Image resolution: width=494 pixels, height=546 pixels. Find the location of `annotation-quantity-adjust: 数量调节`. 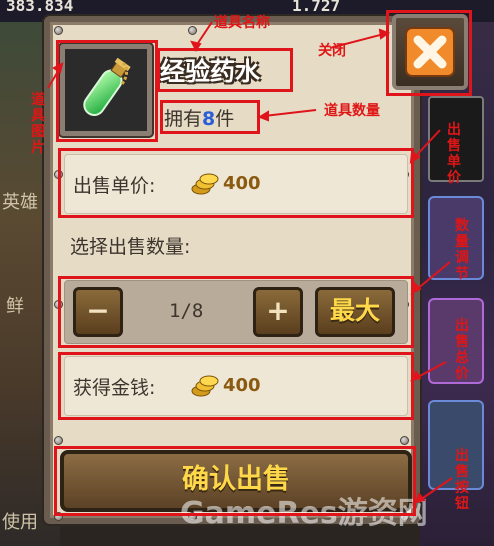

annotation-quantity-adjust: 数量调节 is located at coordinates (462, 250).